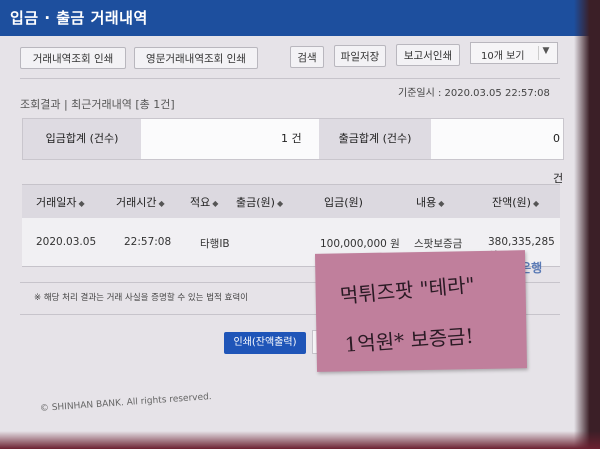  I want to click on deposit-total-label: 입금합계 (건수), so click(82, 139).